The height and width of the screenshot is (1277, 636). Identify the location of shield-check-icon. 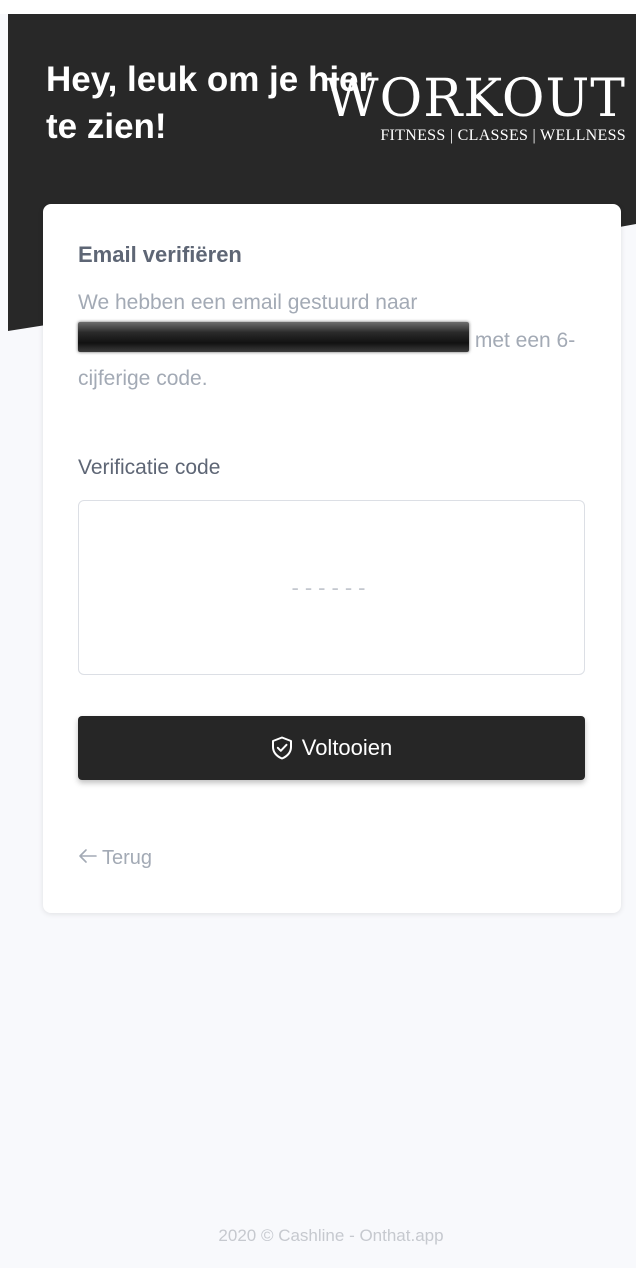
(282, 748).